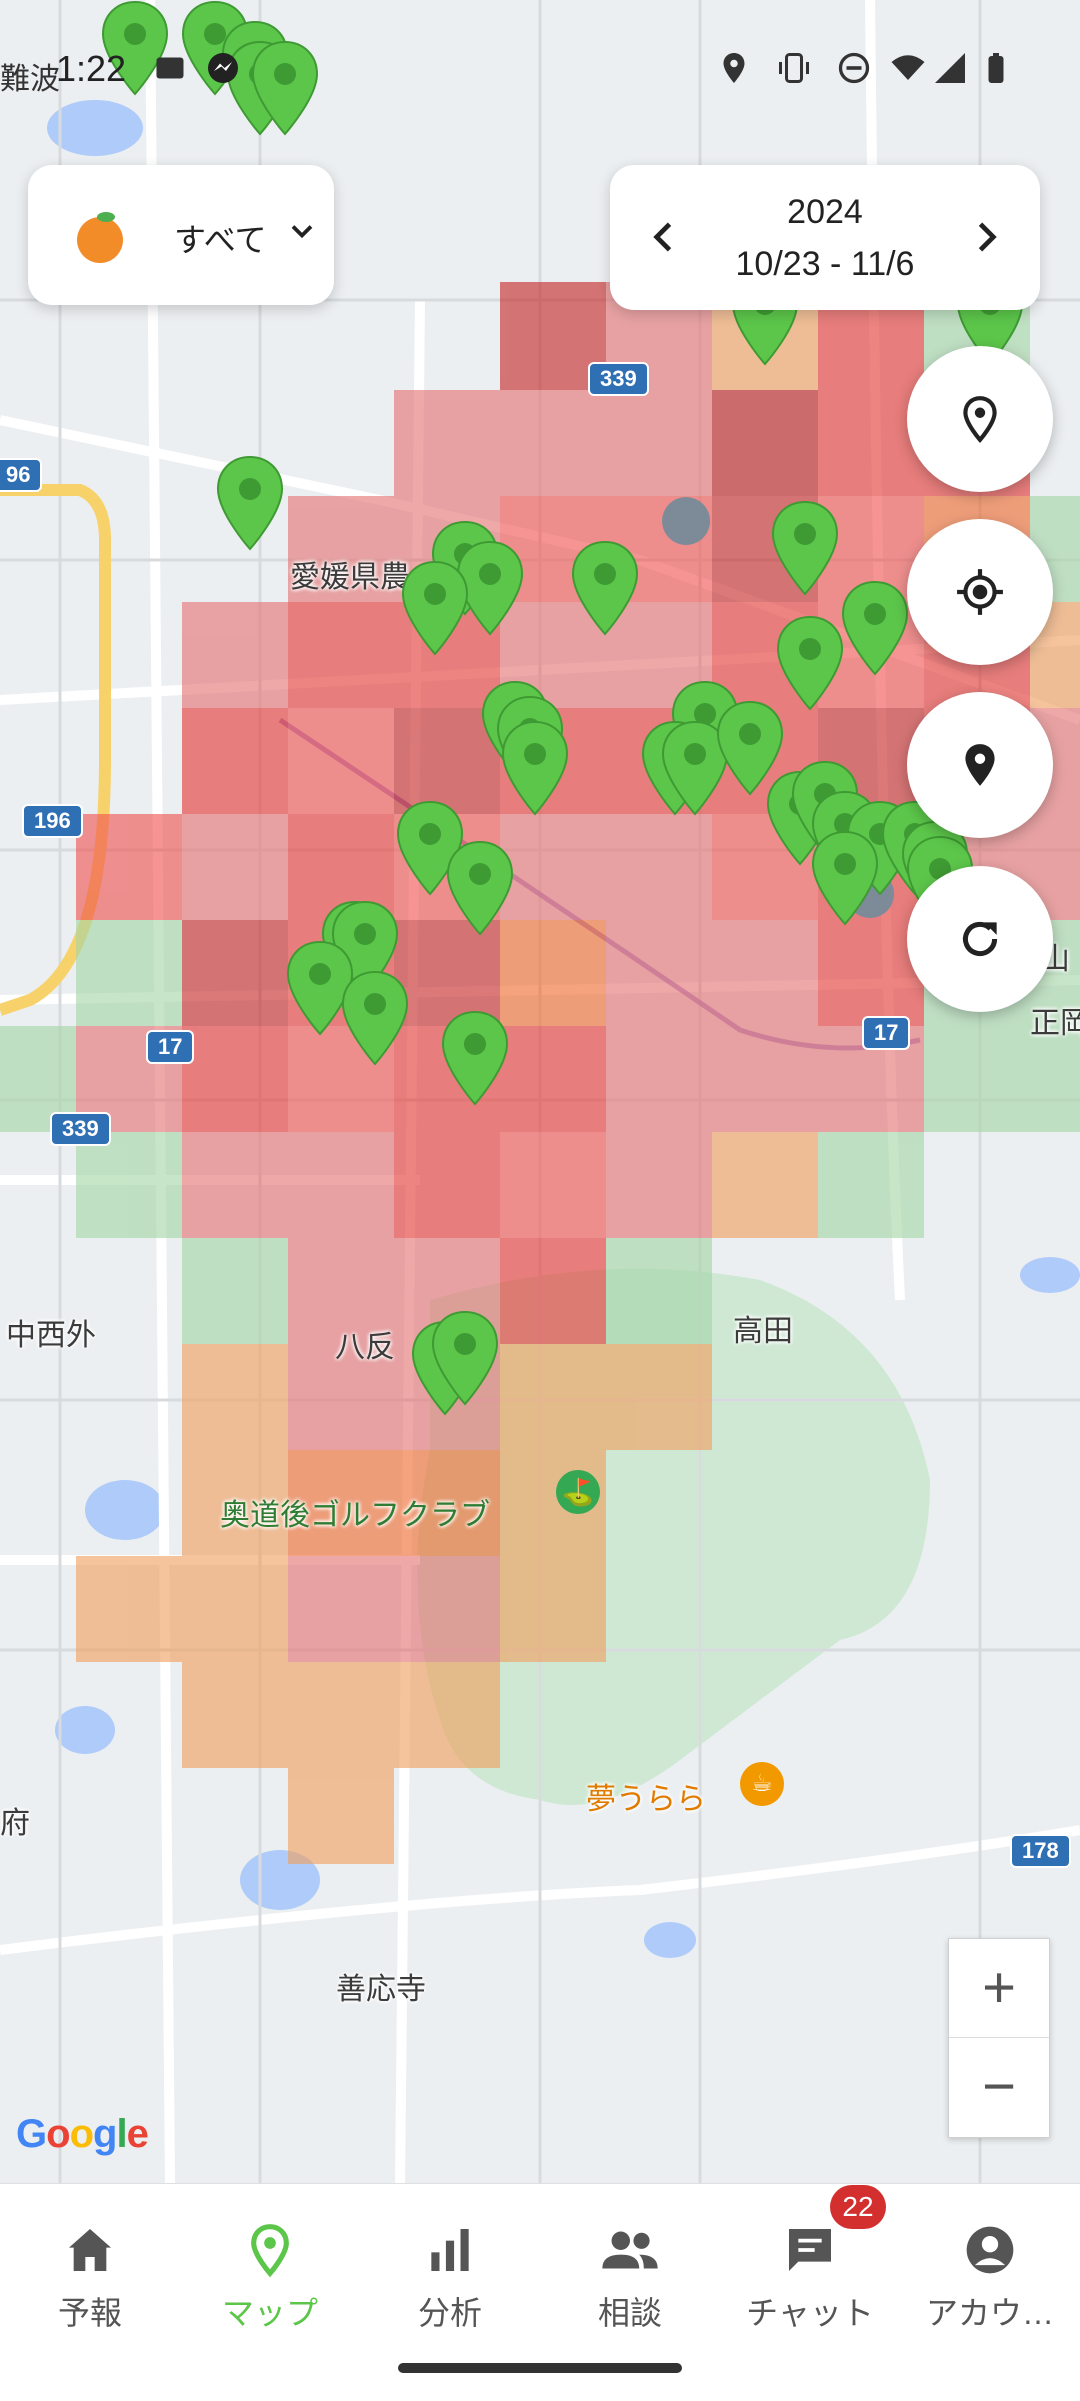 This screenshot has height=2401, width=1080. What do you see at coordinates (630, 2250) in the screenshot?
I see `people-icon` at bounding box center [630, 2250].